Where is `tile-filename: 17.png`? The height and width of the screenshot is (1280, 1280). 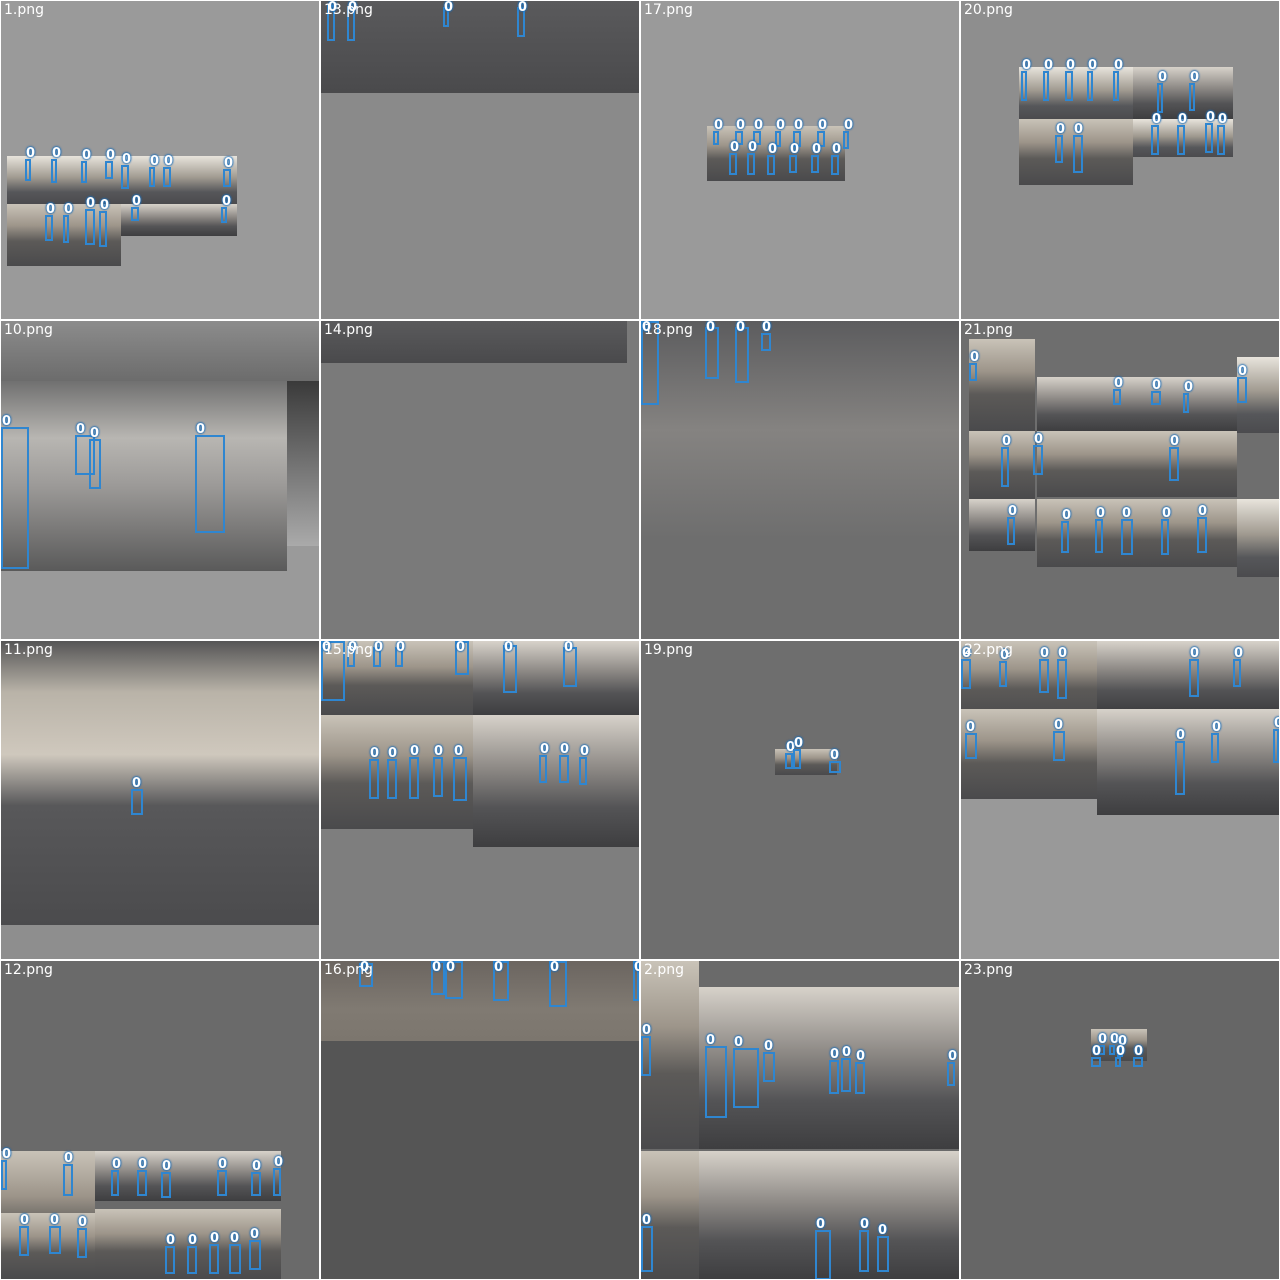
tile-filename: 17.png is located at coordinates (668, 10).